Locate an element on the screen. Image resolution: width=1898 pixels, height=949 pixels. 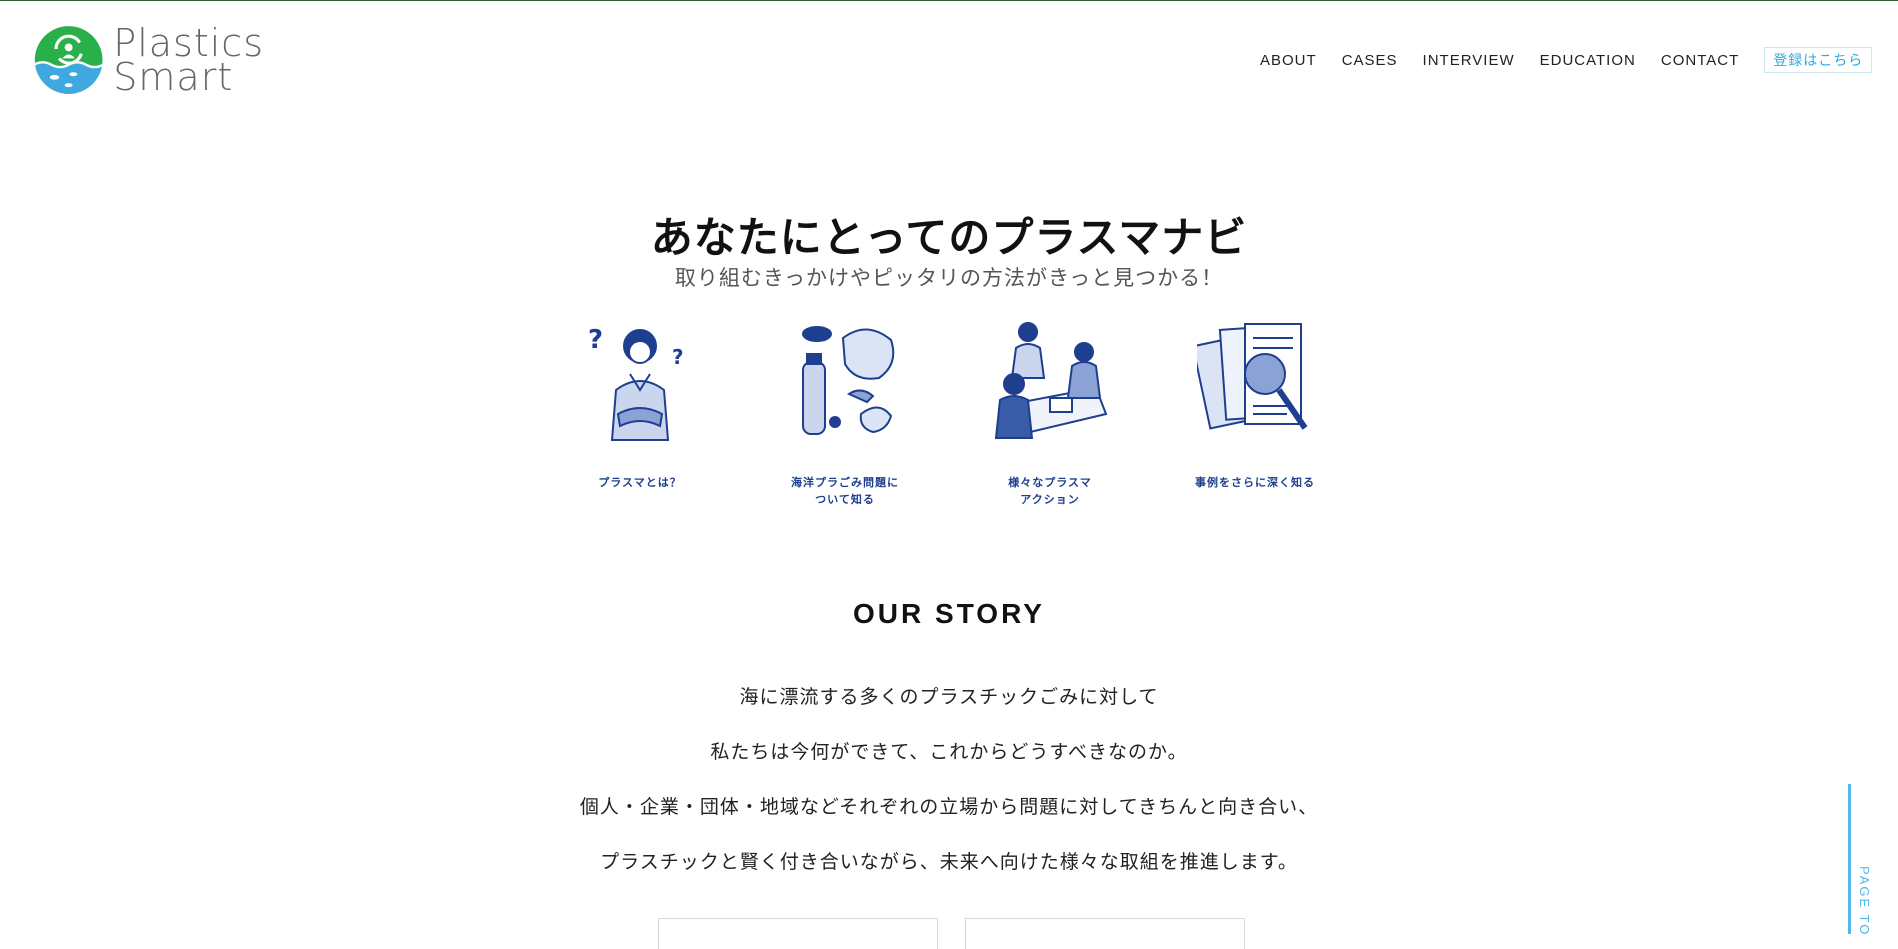
nav-cases: CASES is located at coordinates (1370, 60).